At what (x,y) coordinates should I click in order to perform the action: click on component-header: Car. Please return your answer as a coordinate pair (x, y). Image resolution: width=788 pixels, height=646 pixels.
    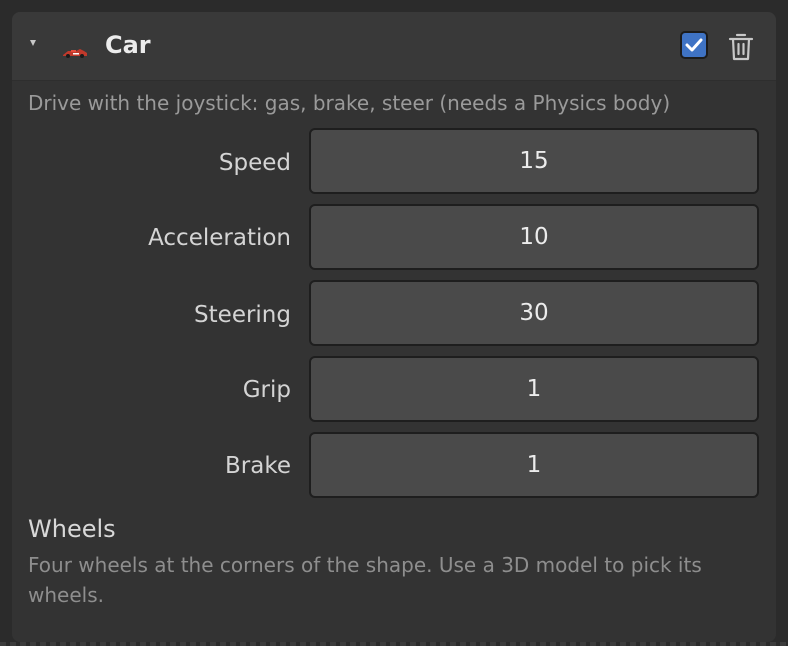
    Looking at the image, I should click on (394, 46).